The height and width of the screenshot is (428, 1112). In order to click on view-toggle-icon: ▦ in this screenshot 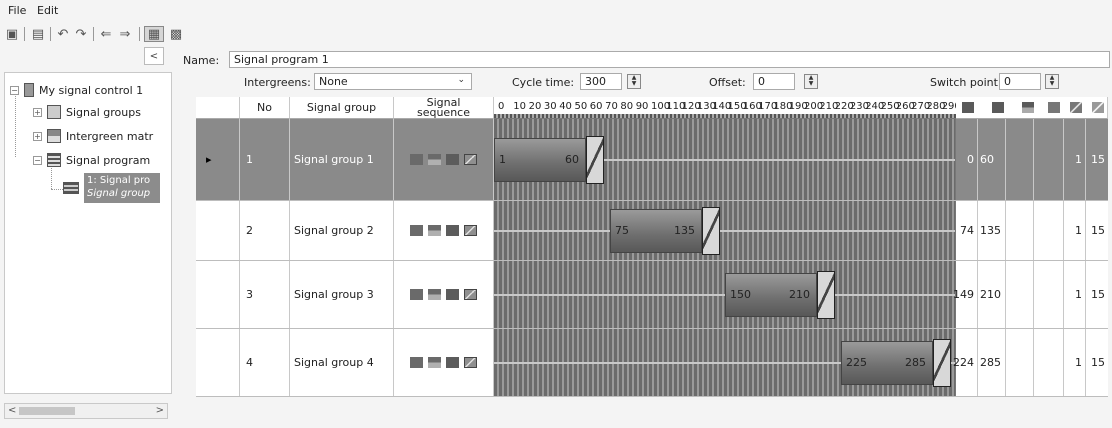, I will do `click(154, 34)`.